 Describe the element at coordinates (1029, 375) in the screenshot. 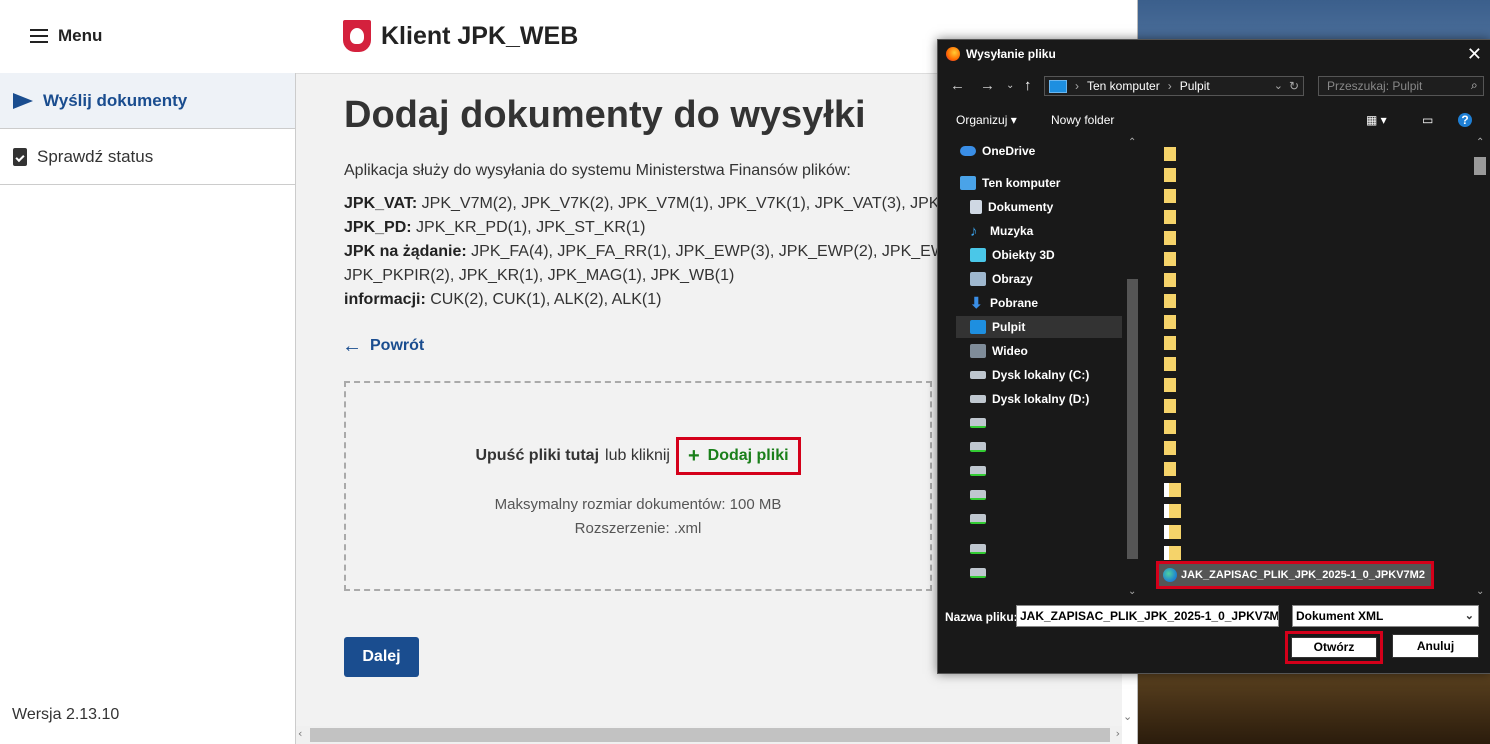

I see `tree-item-drive-c: Dysk lokalny (C:)` at that location.